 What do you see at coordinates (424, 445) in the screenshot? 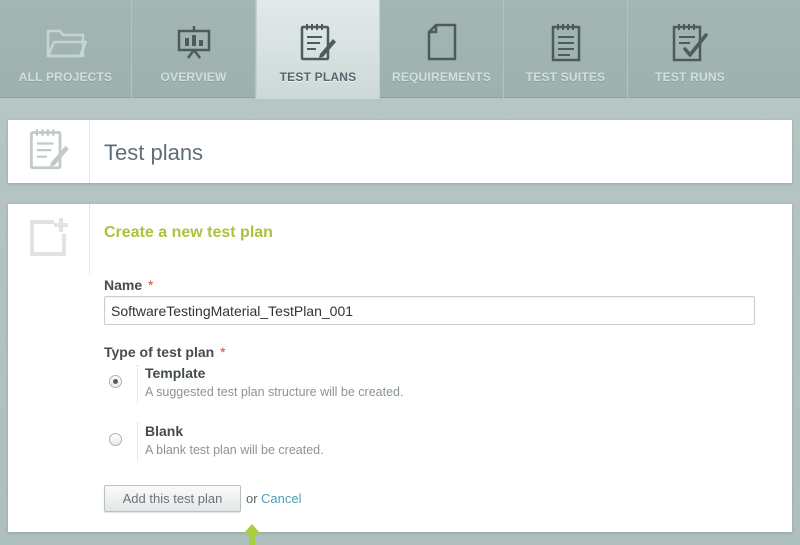
I see `option-blank: Blank A blank test plan will be created.` at bounding box center [424, 445].